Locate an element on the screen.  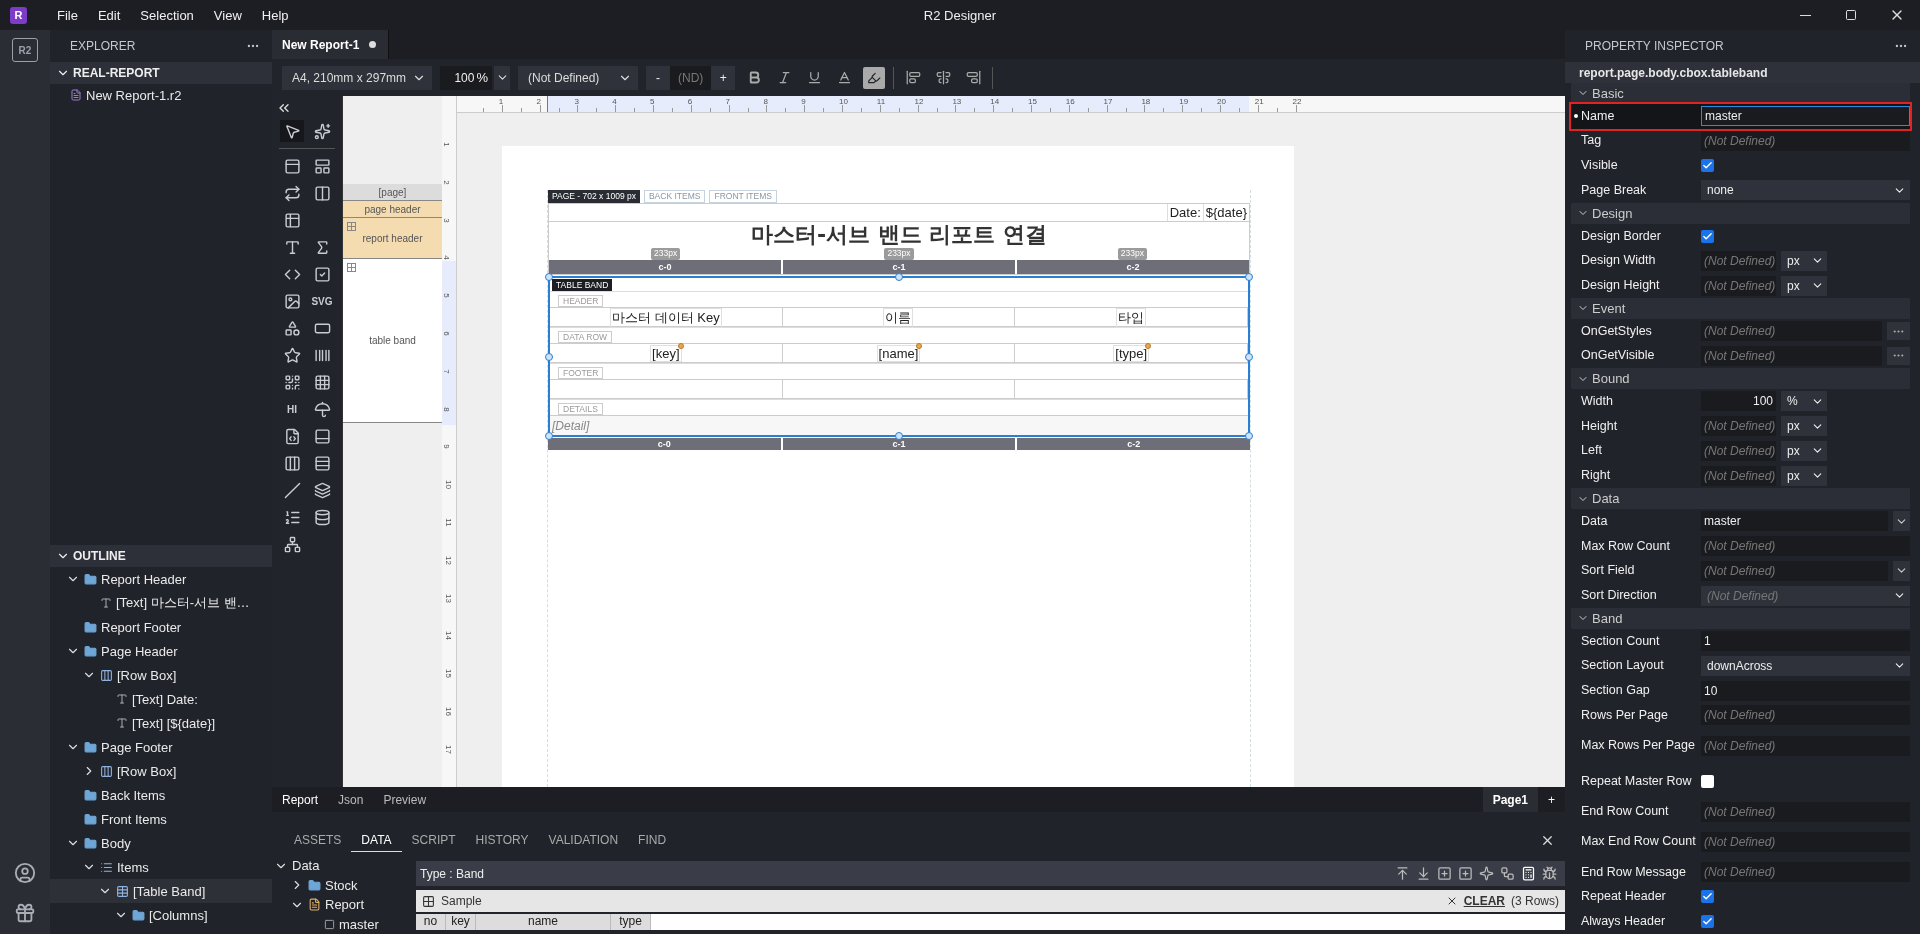
date-label: Date: is located at coordinates (1184, 212).